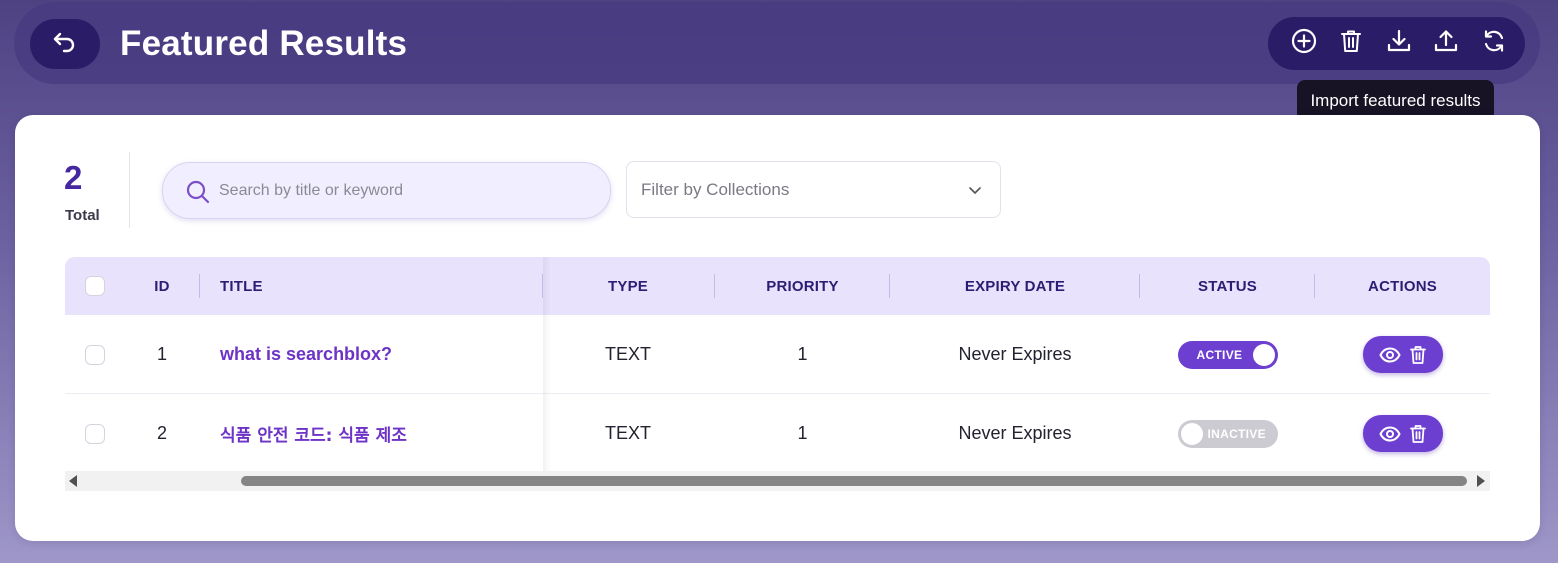 This screenshot has width=1558, height=563. Describe the element at coordinates (199, 286) in the screenshot. I see `column-divider` at that location.